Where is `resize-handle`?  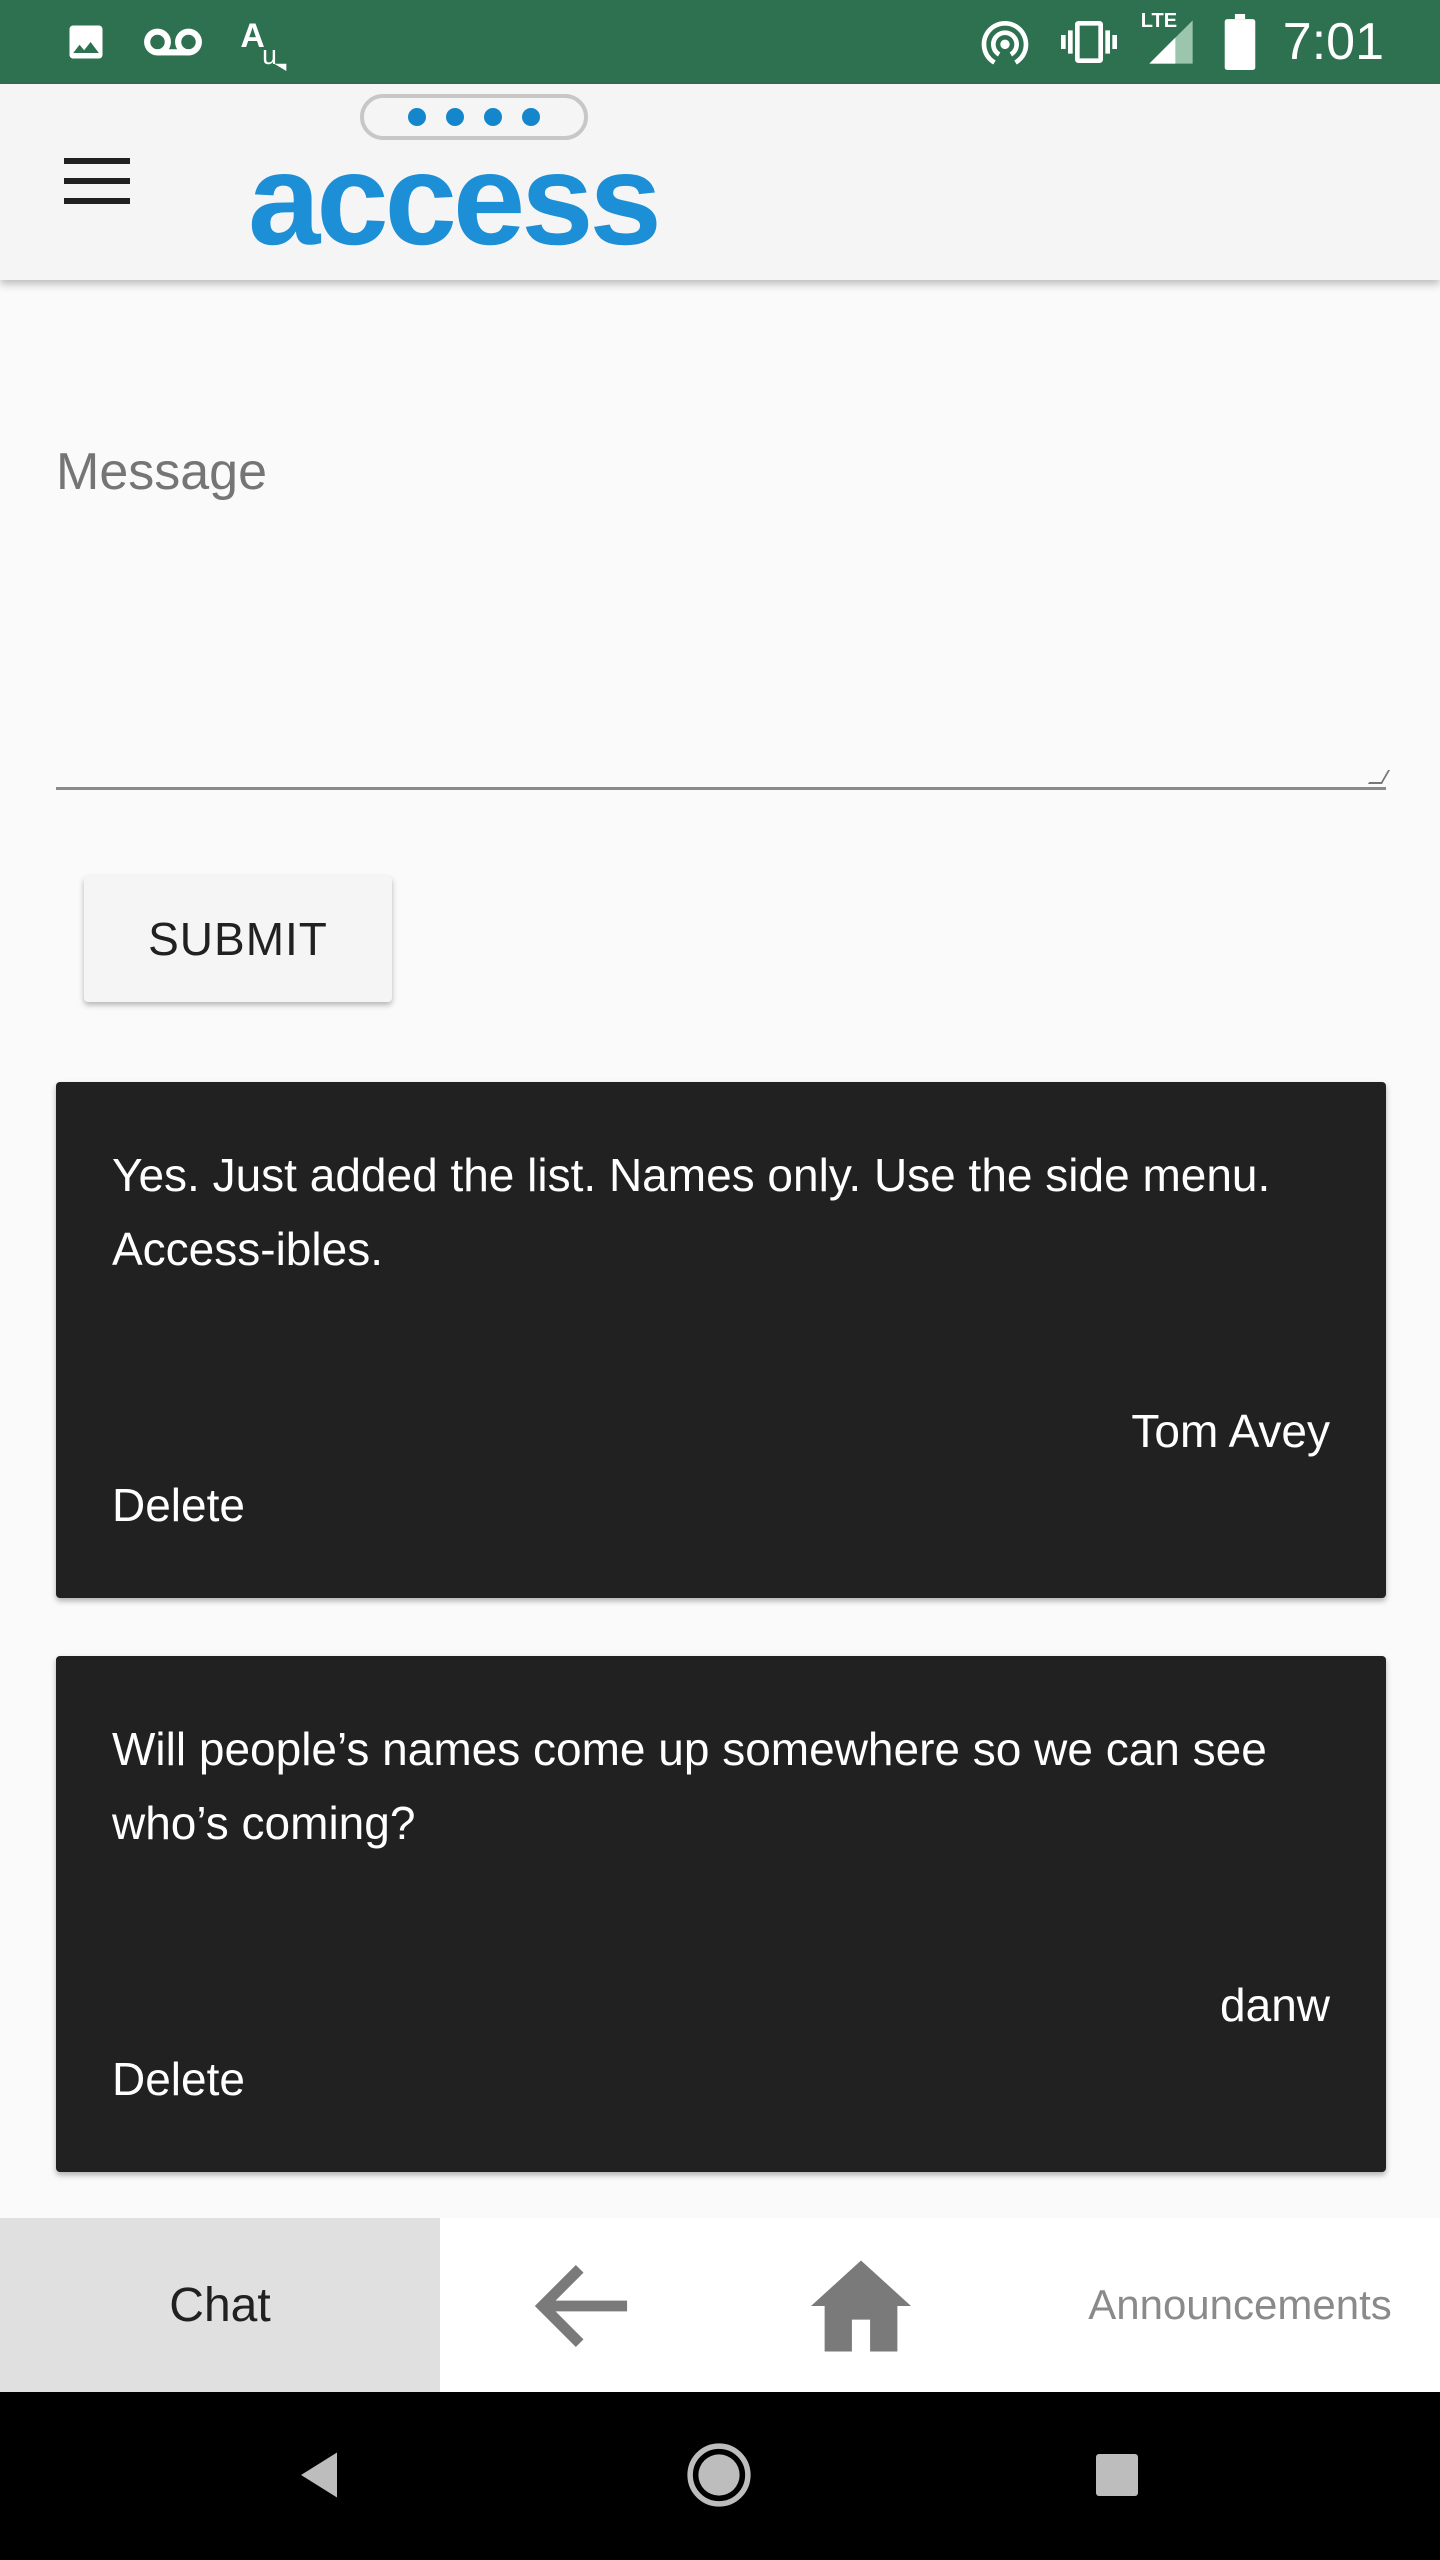 resize-handle is located at coordinates (1379, 777).